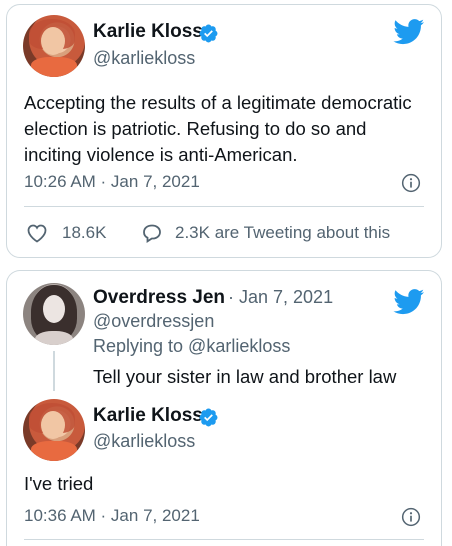  What do you see at coordinates (280, 297) in the screenshot?
I see `reply-date: · Jan 7, 2021` at bounding box center [280, 297].